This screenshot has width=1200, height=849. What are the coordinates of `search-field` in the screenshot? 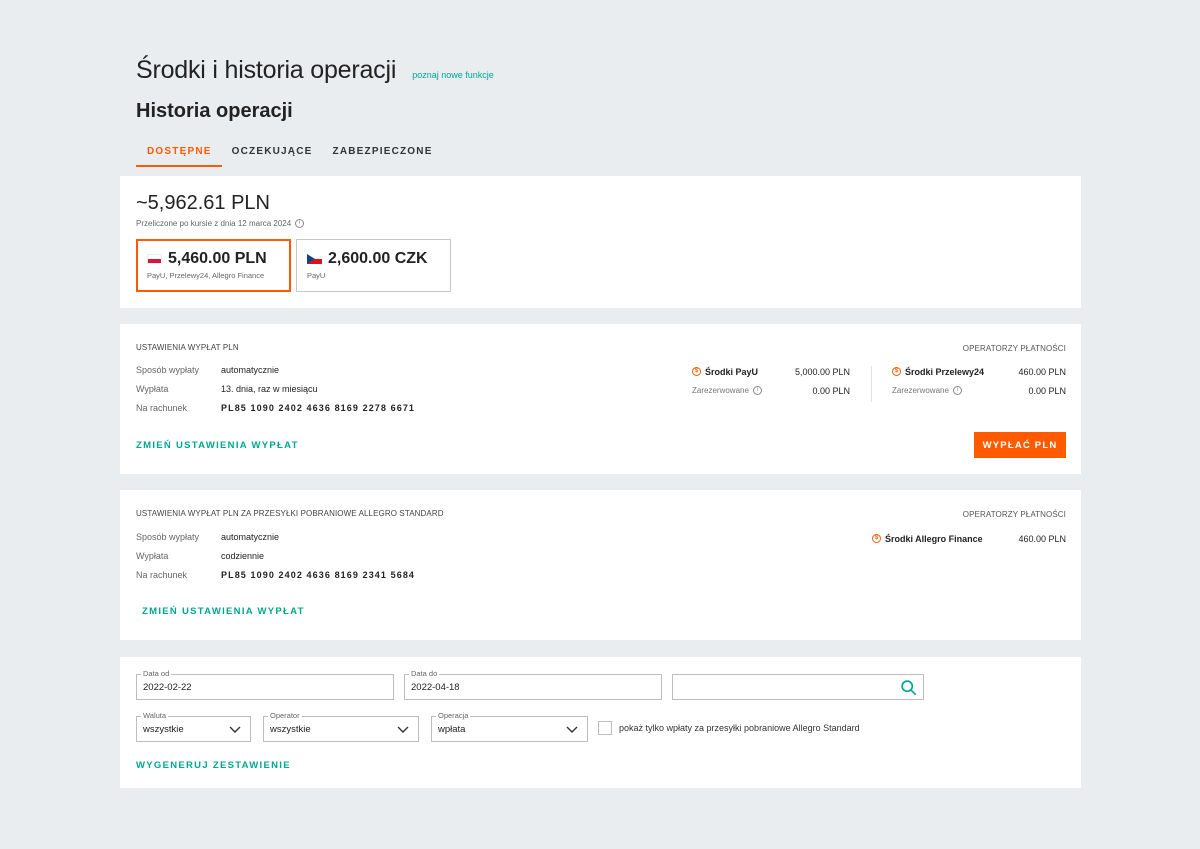 It's located at (798, 687).